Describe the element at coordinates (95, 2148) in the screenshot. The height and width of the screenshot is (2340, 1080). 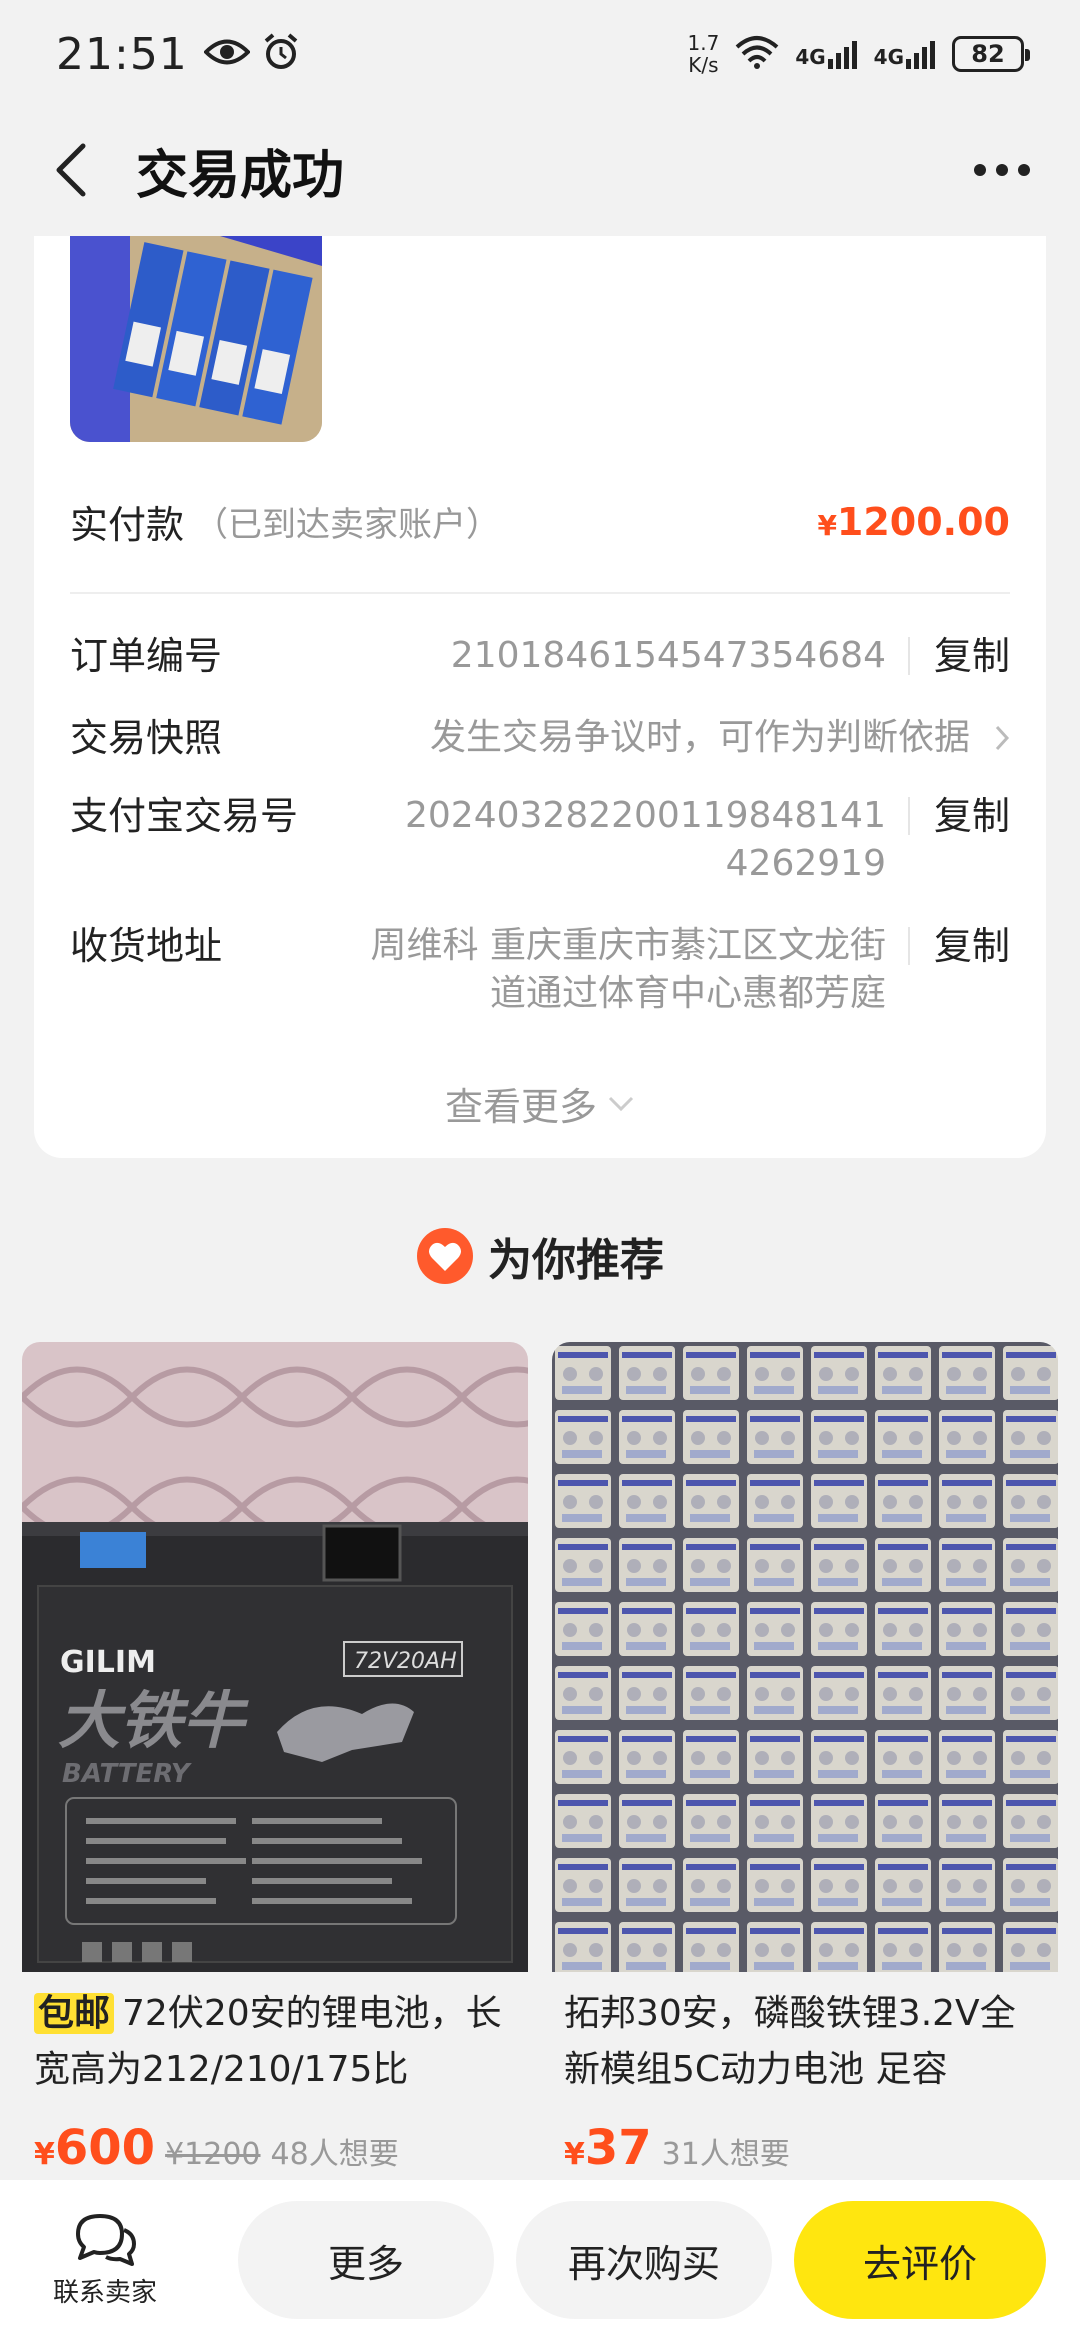
I see `goods-price: ¥600` at that location.